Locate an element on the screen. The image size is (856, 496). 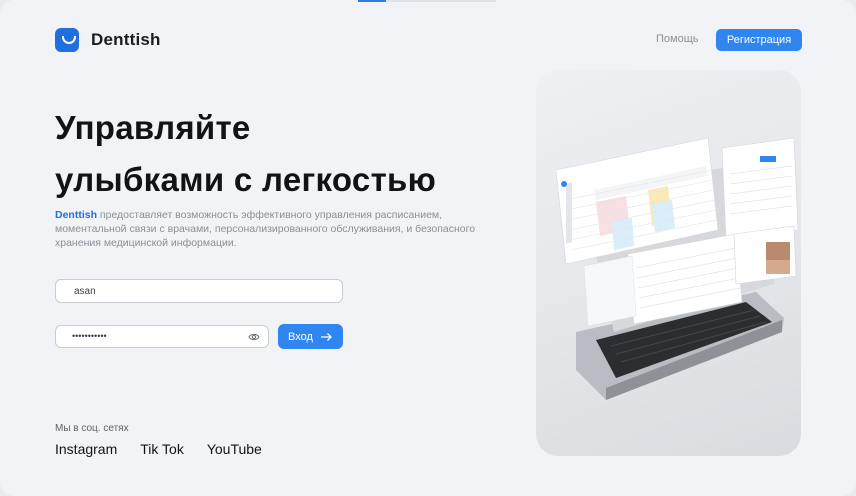
hero-title: Управляйте улыбками с легкостью is located at coordinates (285, 154).